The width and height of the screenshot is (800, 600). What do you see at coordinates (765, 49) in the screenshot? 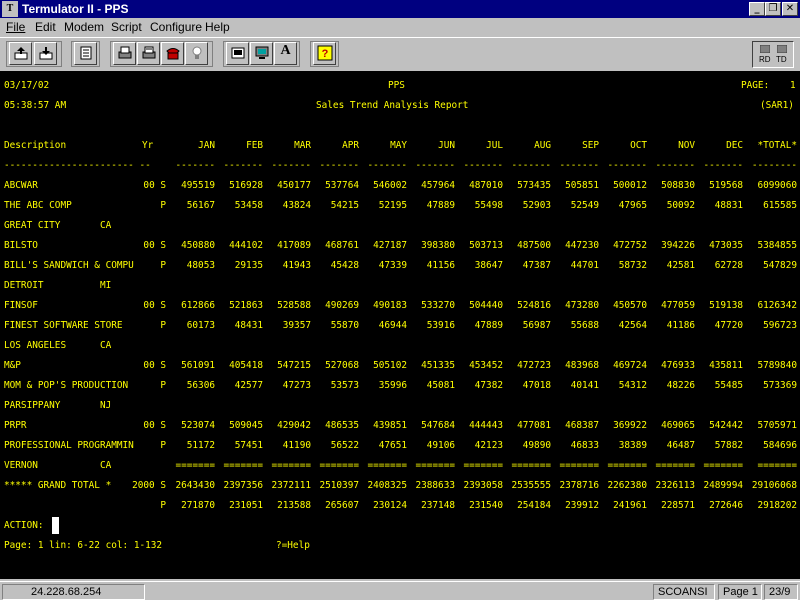
I see `rd-led-icon` at bounding box center [765, 49].